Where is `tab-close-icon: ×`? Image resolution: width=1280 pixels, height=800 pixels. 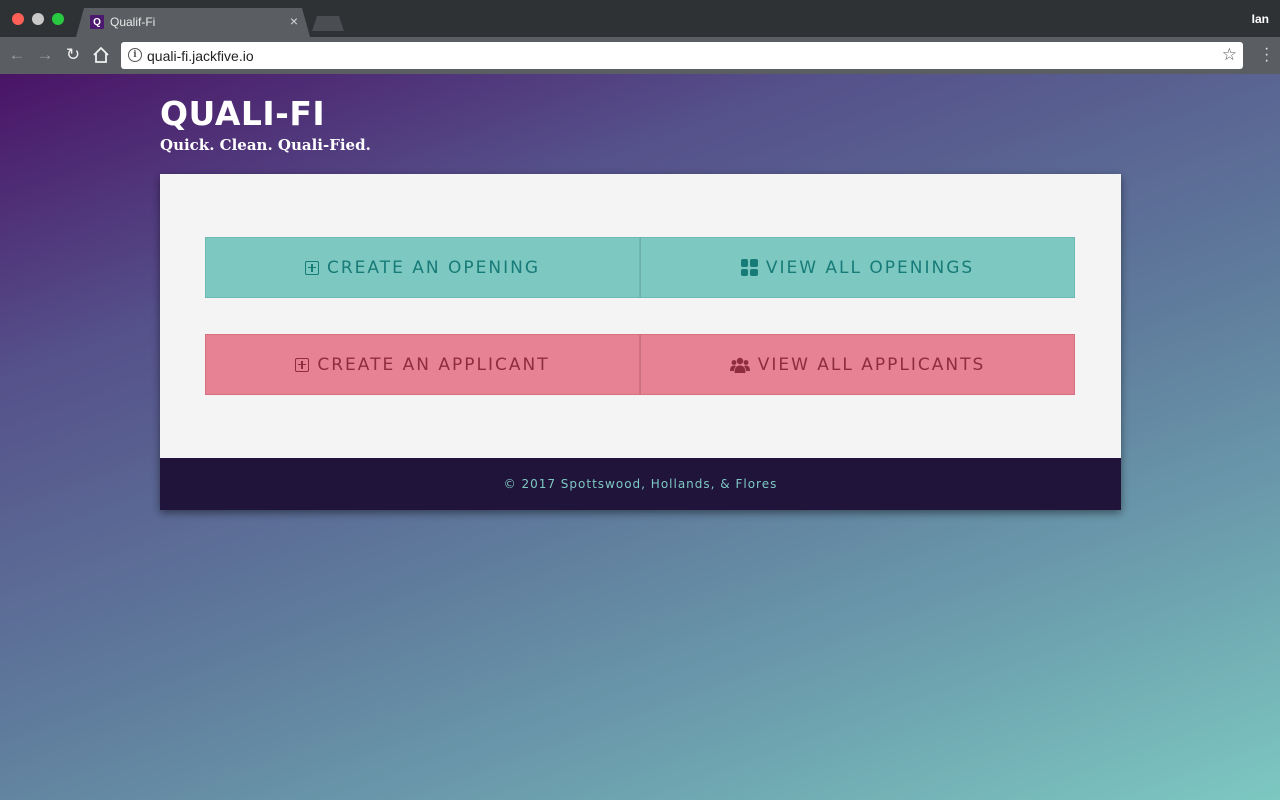
tab-close-icon: × is located at coordinates (294, 21).